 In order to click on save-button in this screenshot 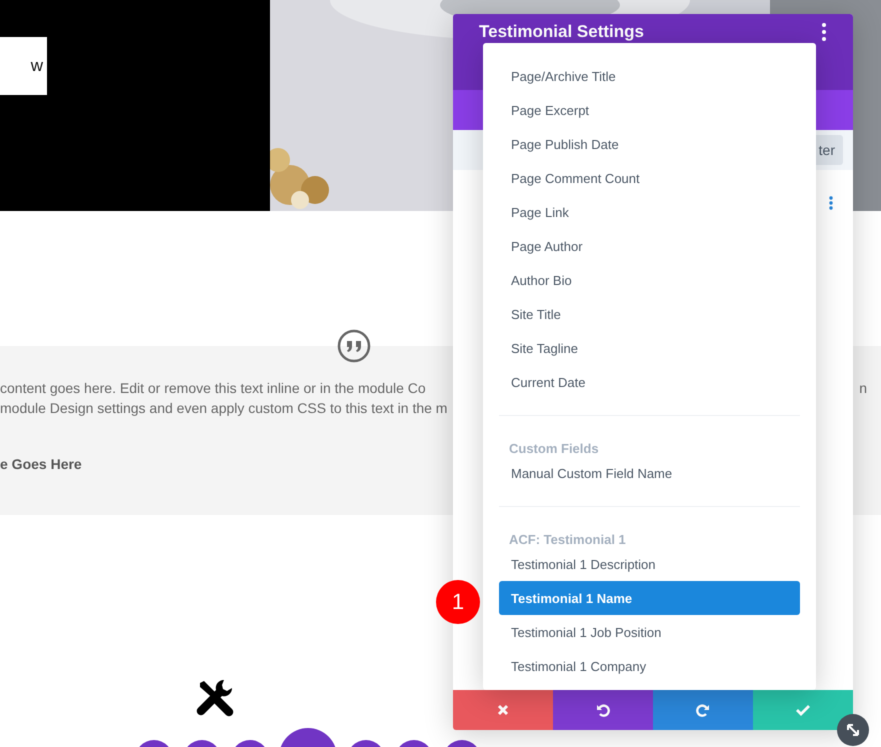, I will do `click(803, 710)`.